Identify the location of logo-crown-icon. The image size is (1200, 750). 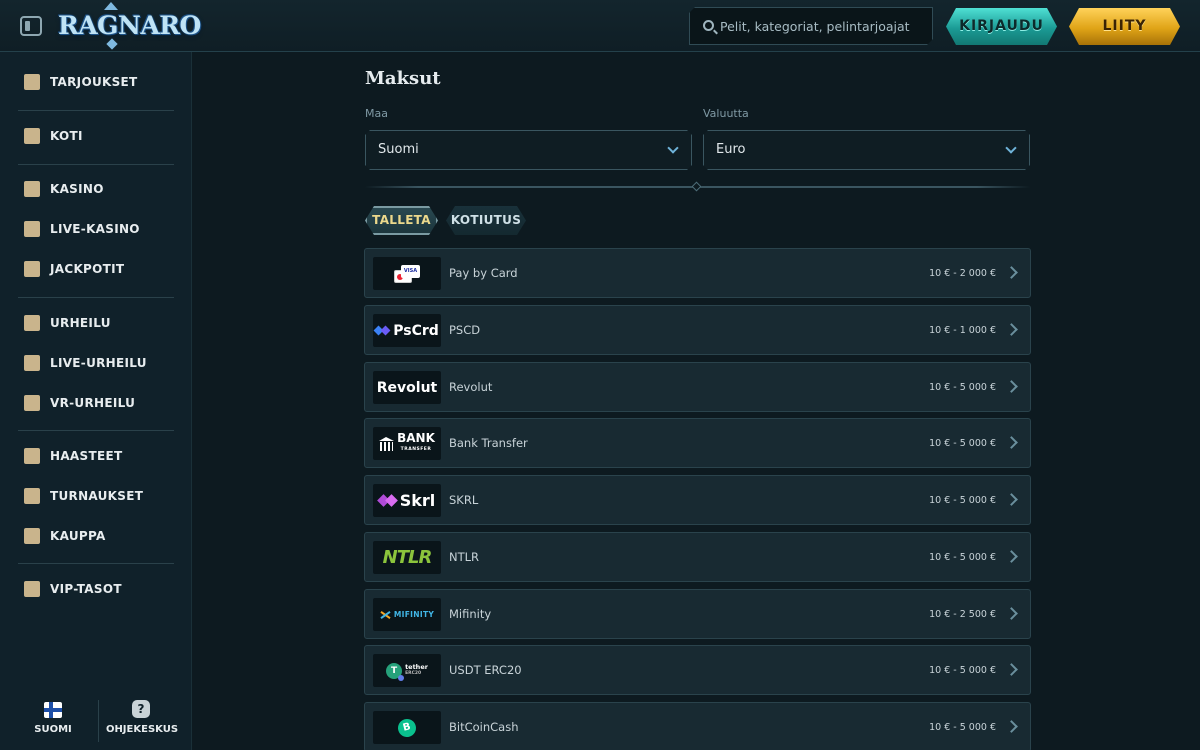
(111, 6).